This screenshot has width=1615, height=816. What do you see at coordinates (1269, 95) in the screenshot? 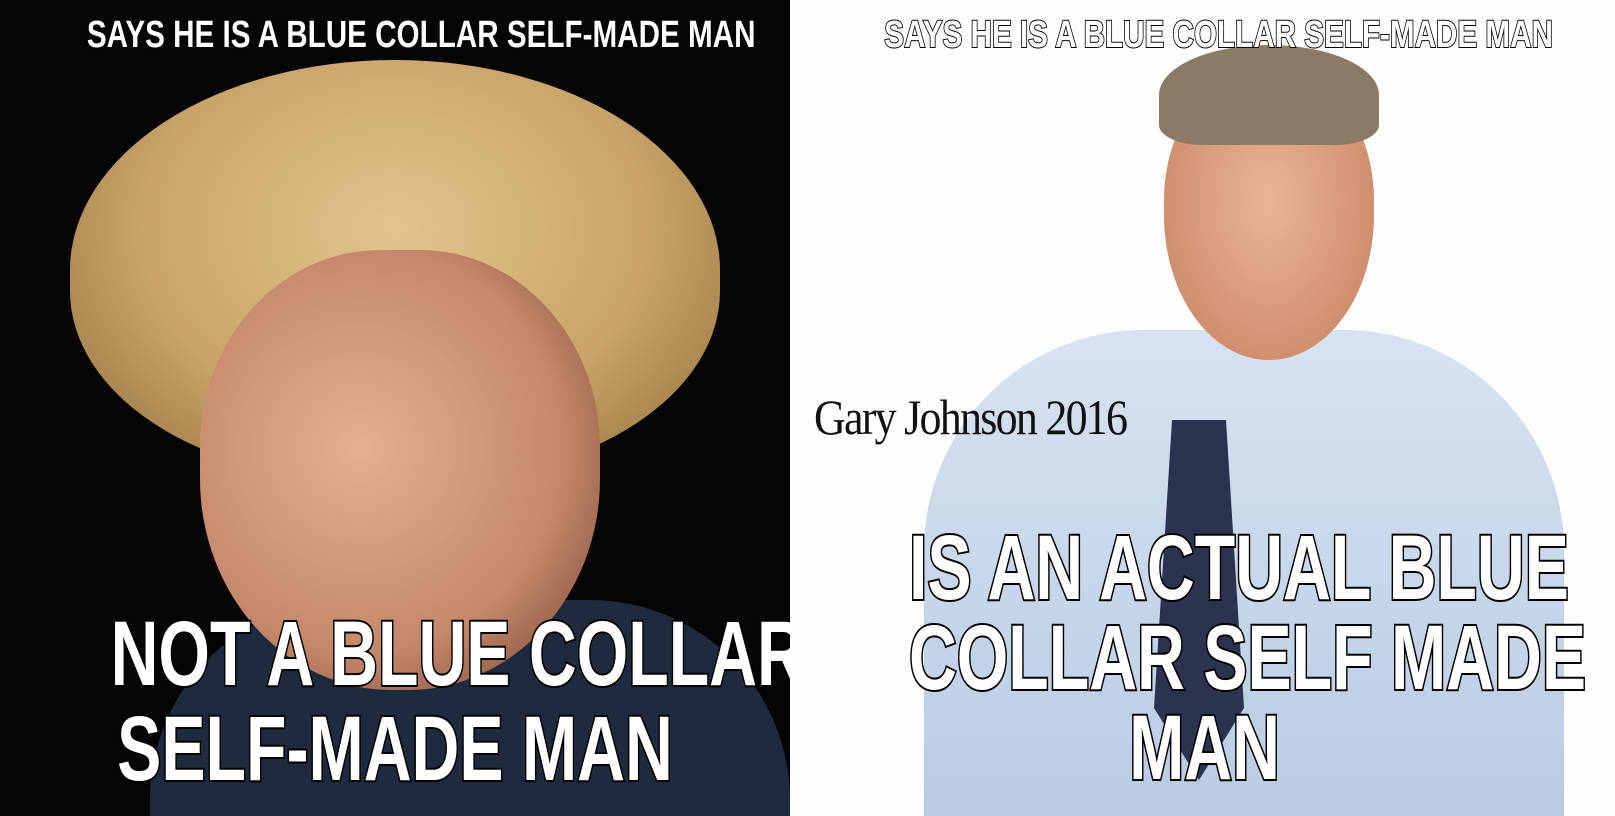
I see `hair` at bounding box center [1269, 95].